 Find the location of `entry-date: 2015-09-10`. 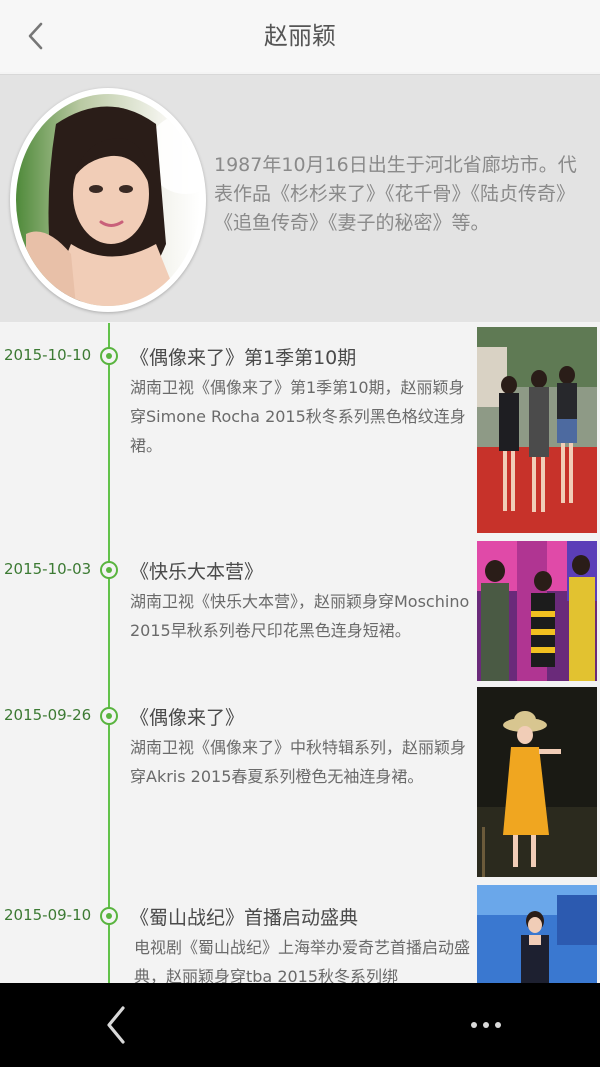

entry-date: 2015-09-10 is located at coordinates (48, 915).